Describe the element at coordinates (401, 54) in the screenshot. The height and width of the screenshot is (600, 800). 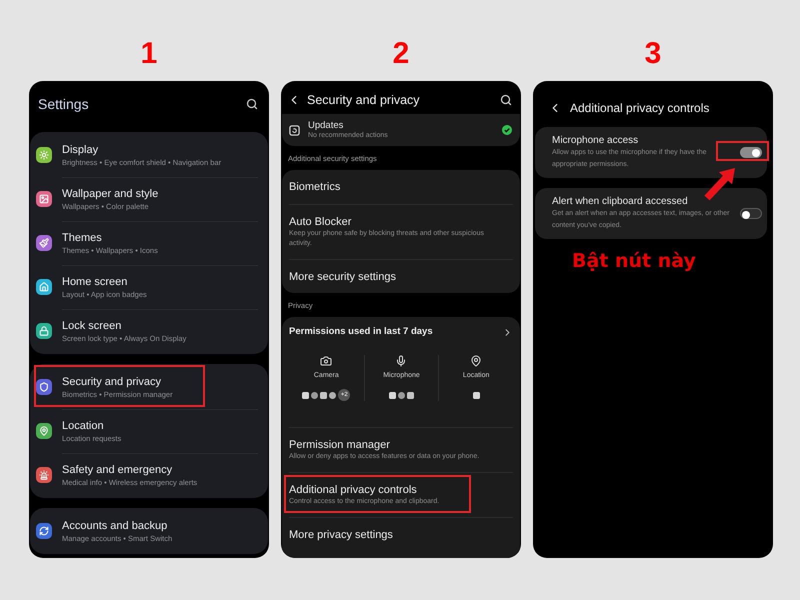
I see `step-number: 2` at that location.